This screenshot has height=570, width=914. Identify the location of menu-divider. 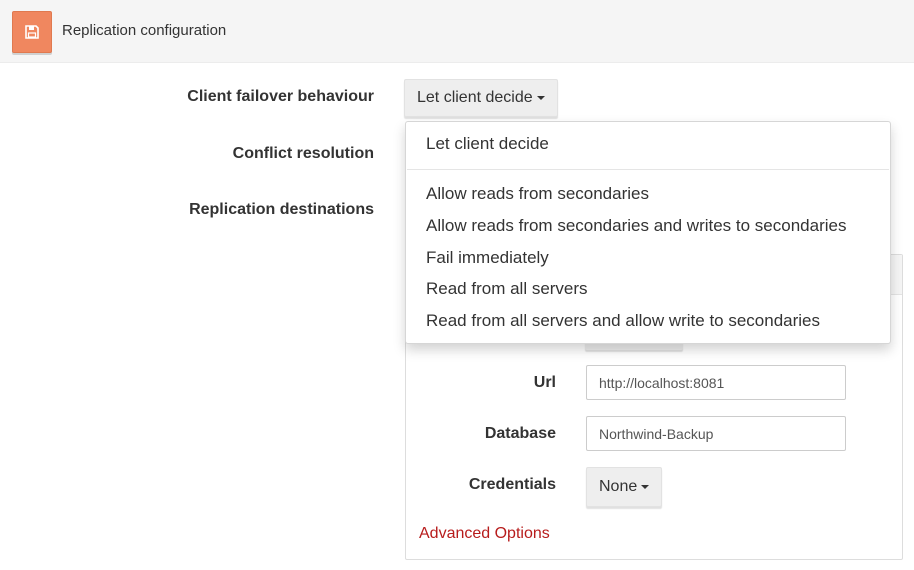
(648, 169).